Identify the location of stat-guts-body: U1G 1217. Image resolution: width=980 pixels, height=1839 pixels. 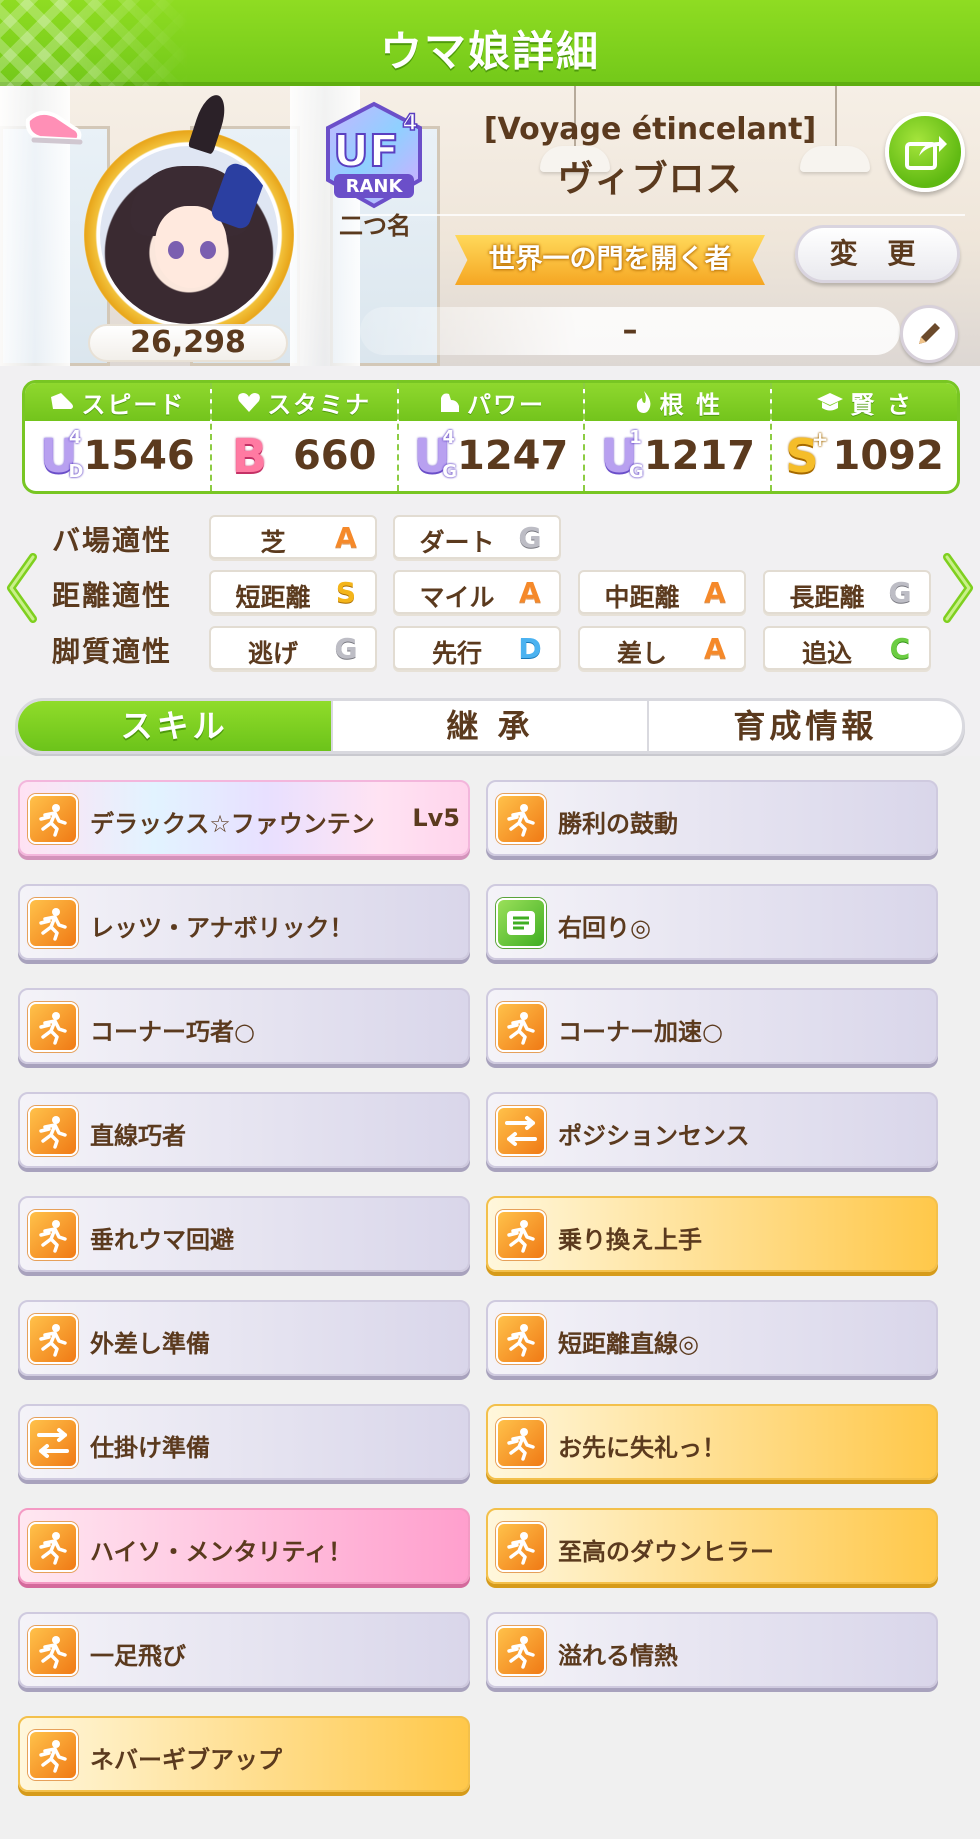
(677, 456).